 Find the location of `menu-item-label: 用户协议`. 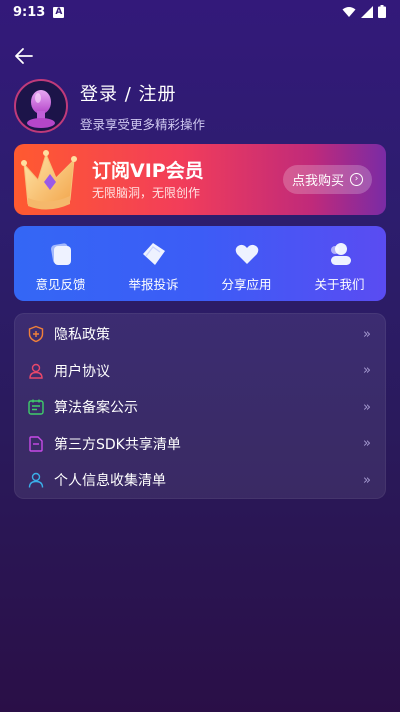

menu-item-label: 用户协议 is located at coordinates (82, 371).